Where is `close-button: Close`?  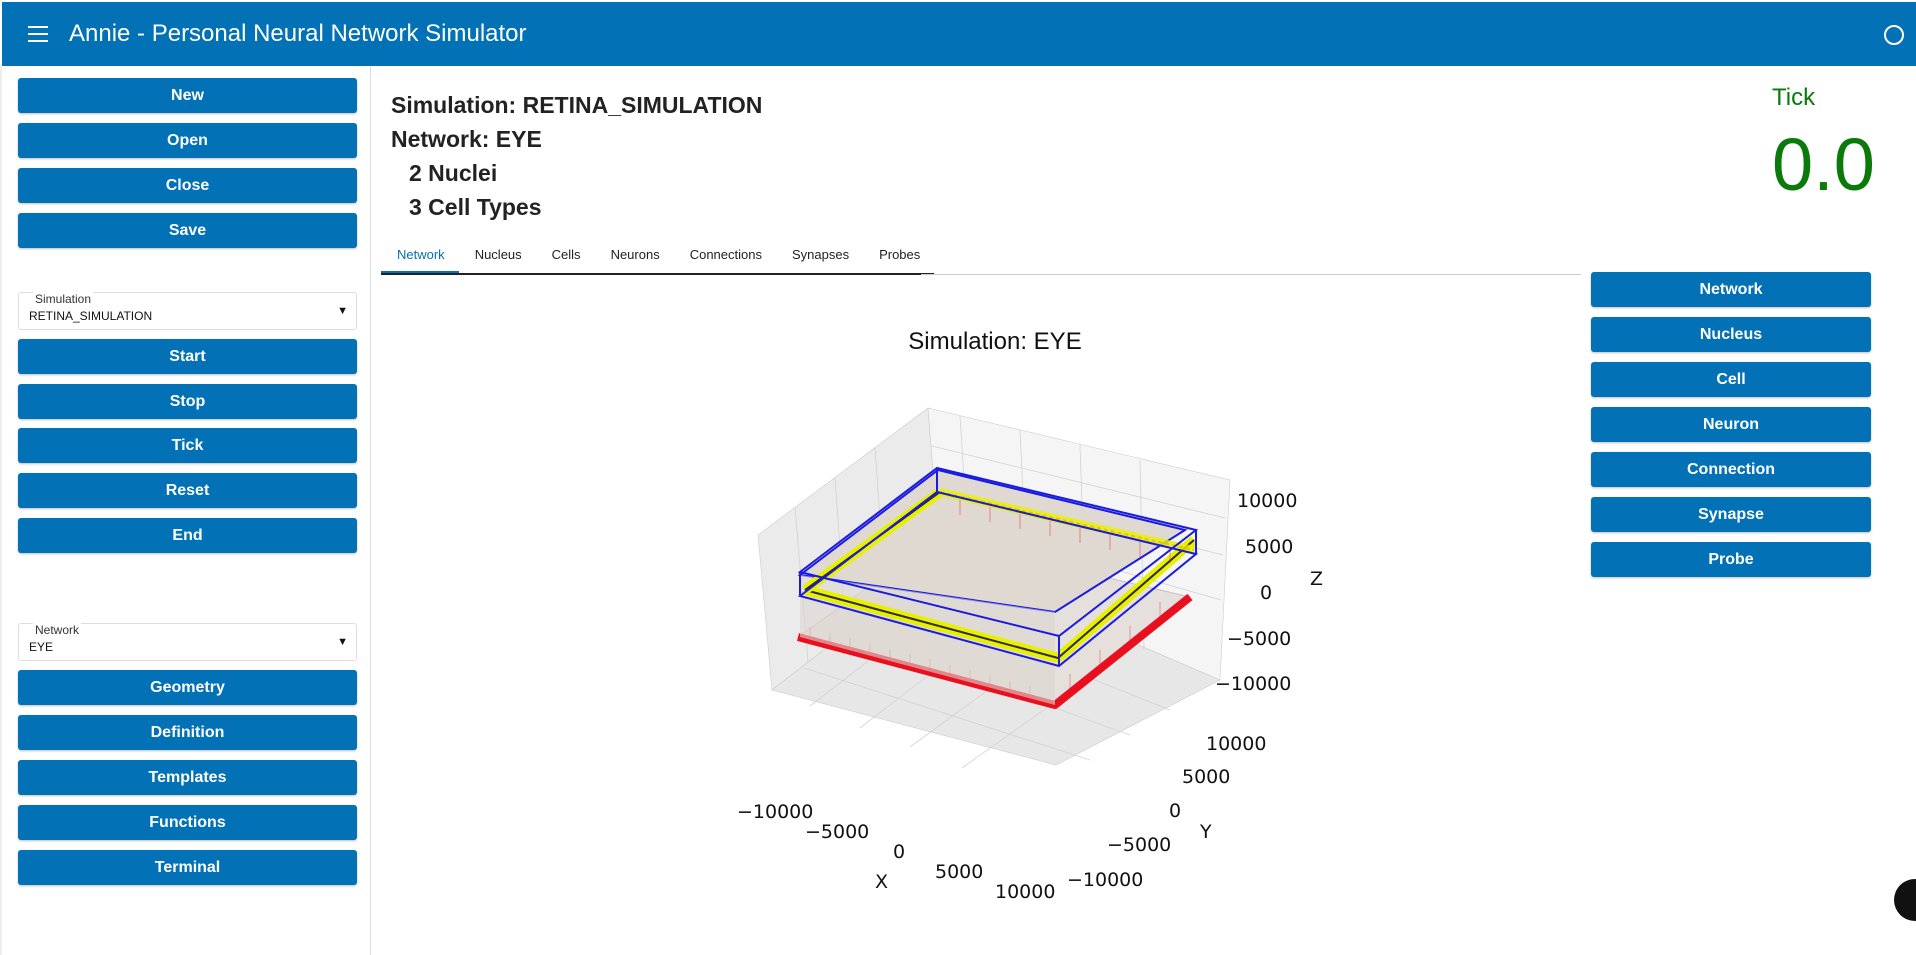 close-button: Close is located at coordinates (187, 185).